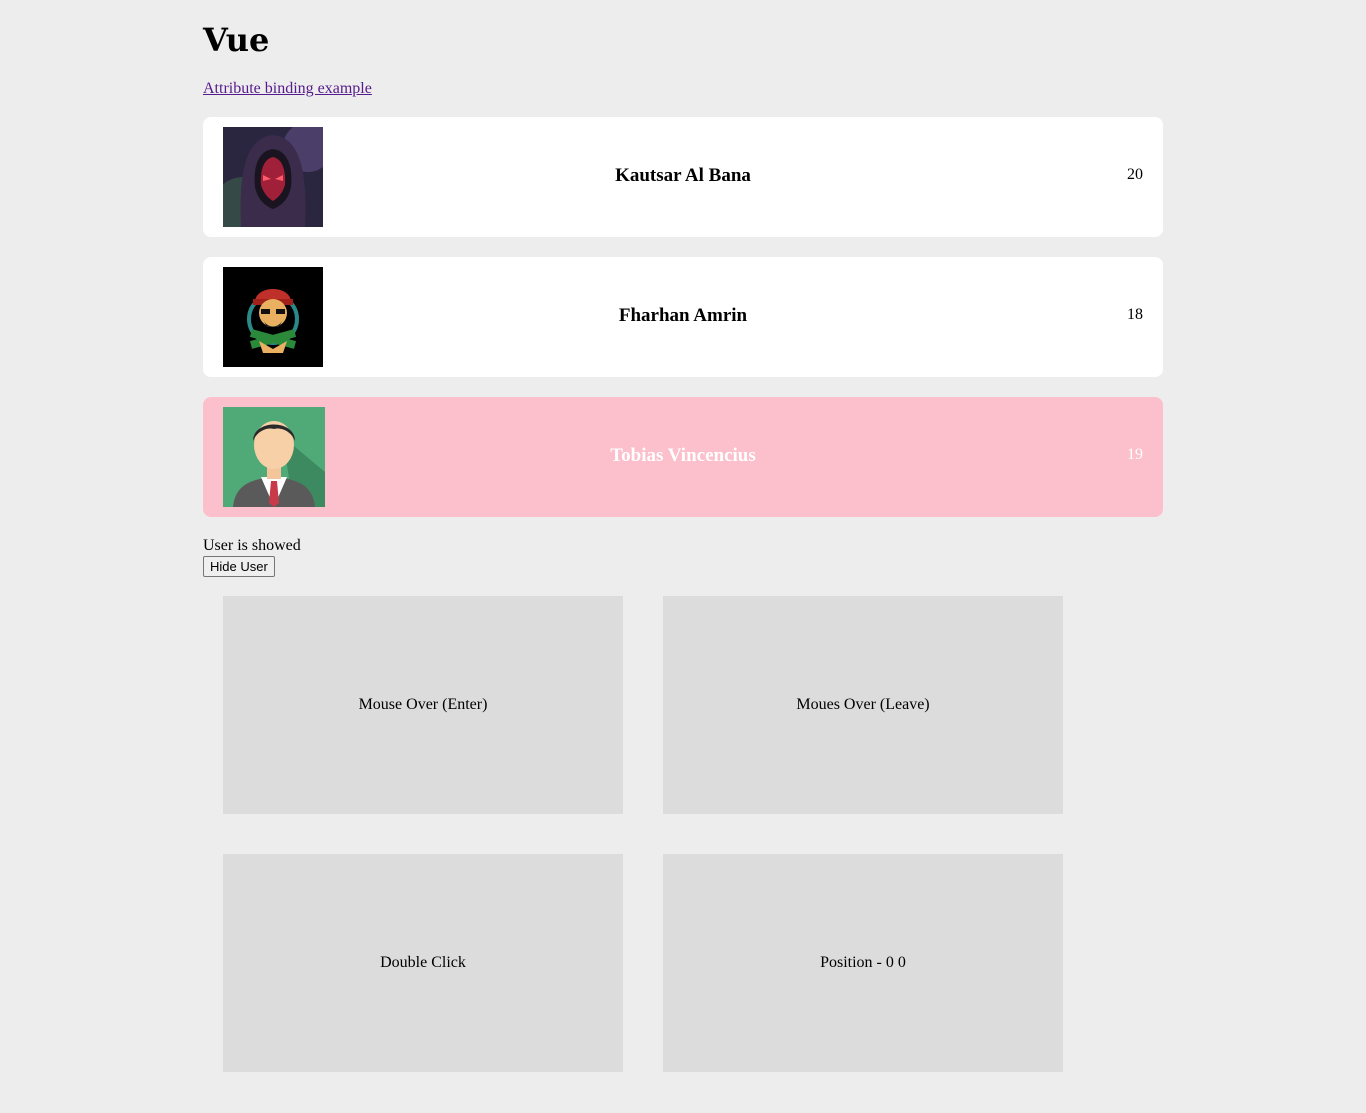  I want to click on user-age: 19, so click(1135, 454).